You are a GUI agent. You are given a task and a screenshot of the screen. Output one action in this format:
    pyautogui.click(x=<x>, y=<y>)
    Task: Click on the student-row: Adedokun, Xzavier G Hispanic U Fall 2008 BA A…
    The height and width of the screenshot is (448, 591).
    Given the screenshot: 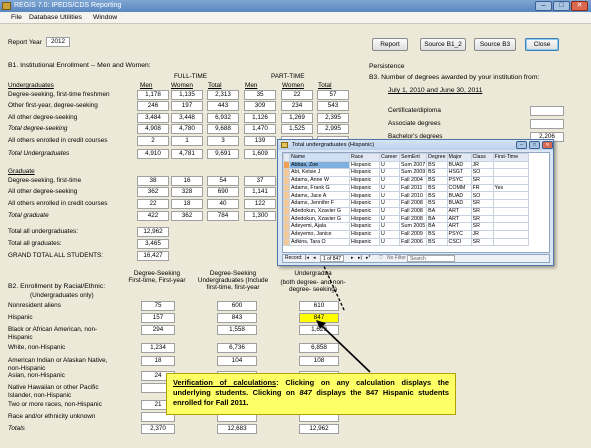 What is the action you would take?
    pyautogui.click(x=406, y=211)
    